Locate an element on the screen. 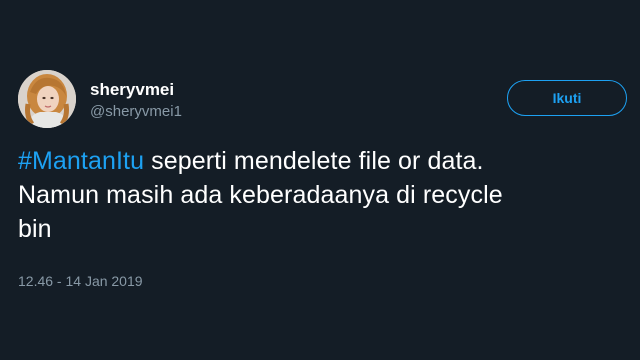  tweet-timestamp: 12.46 - 14 Jan 2019 is located at coordinates (80, 281).